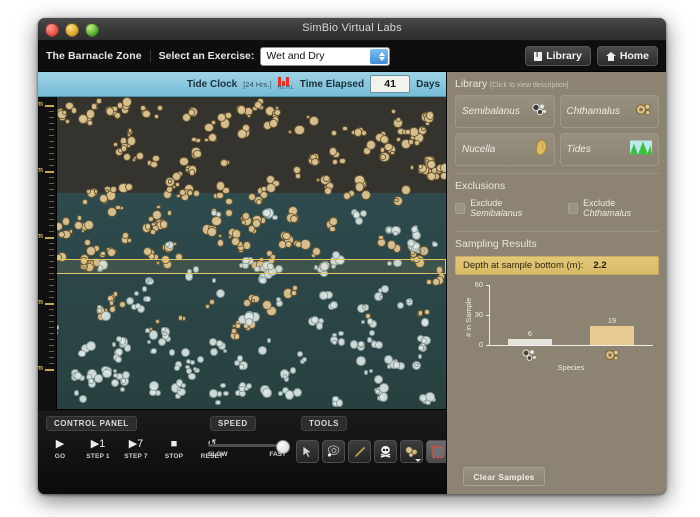 The image size is (700, 517). Describe the element at coordinates (573, 208) in the screenshot. I see `exclude-chthamalus-checkbox` at that location.